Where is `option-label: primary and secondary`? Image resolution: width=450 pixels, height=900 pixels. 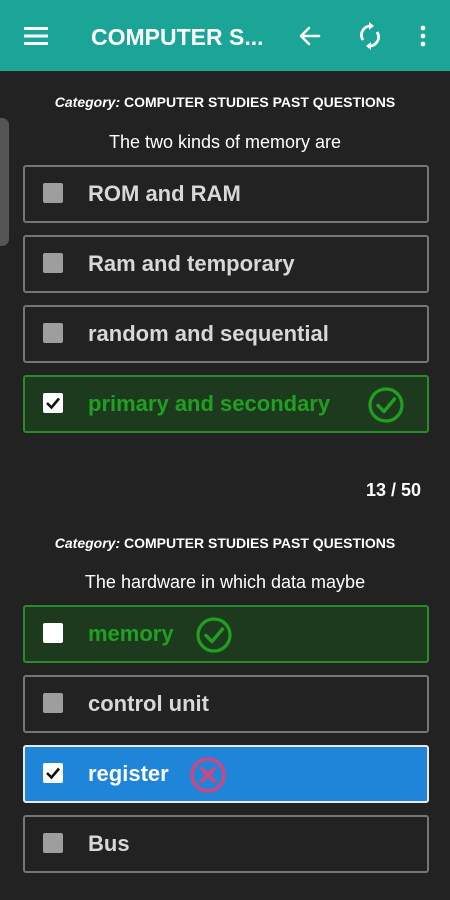
option-label: primary and secondary is located at coordinates (209, 403).